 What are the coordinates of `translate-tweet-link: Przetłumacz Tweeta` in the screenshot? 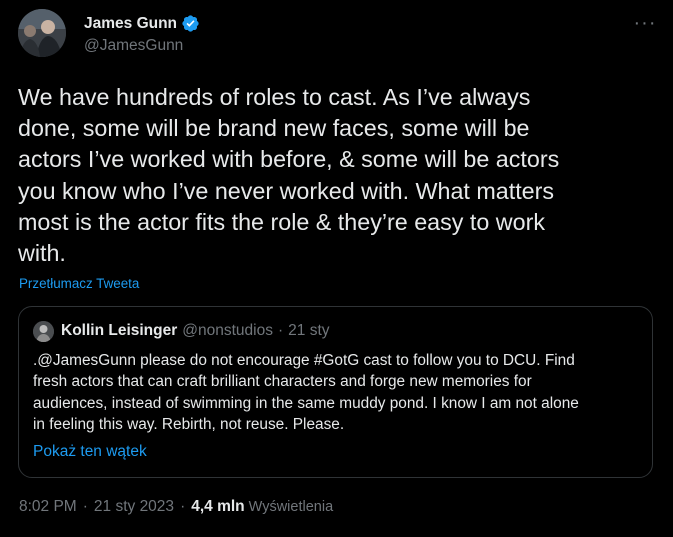 It's located at (79, 283).